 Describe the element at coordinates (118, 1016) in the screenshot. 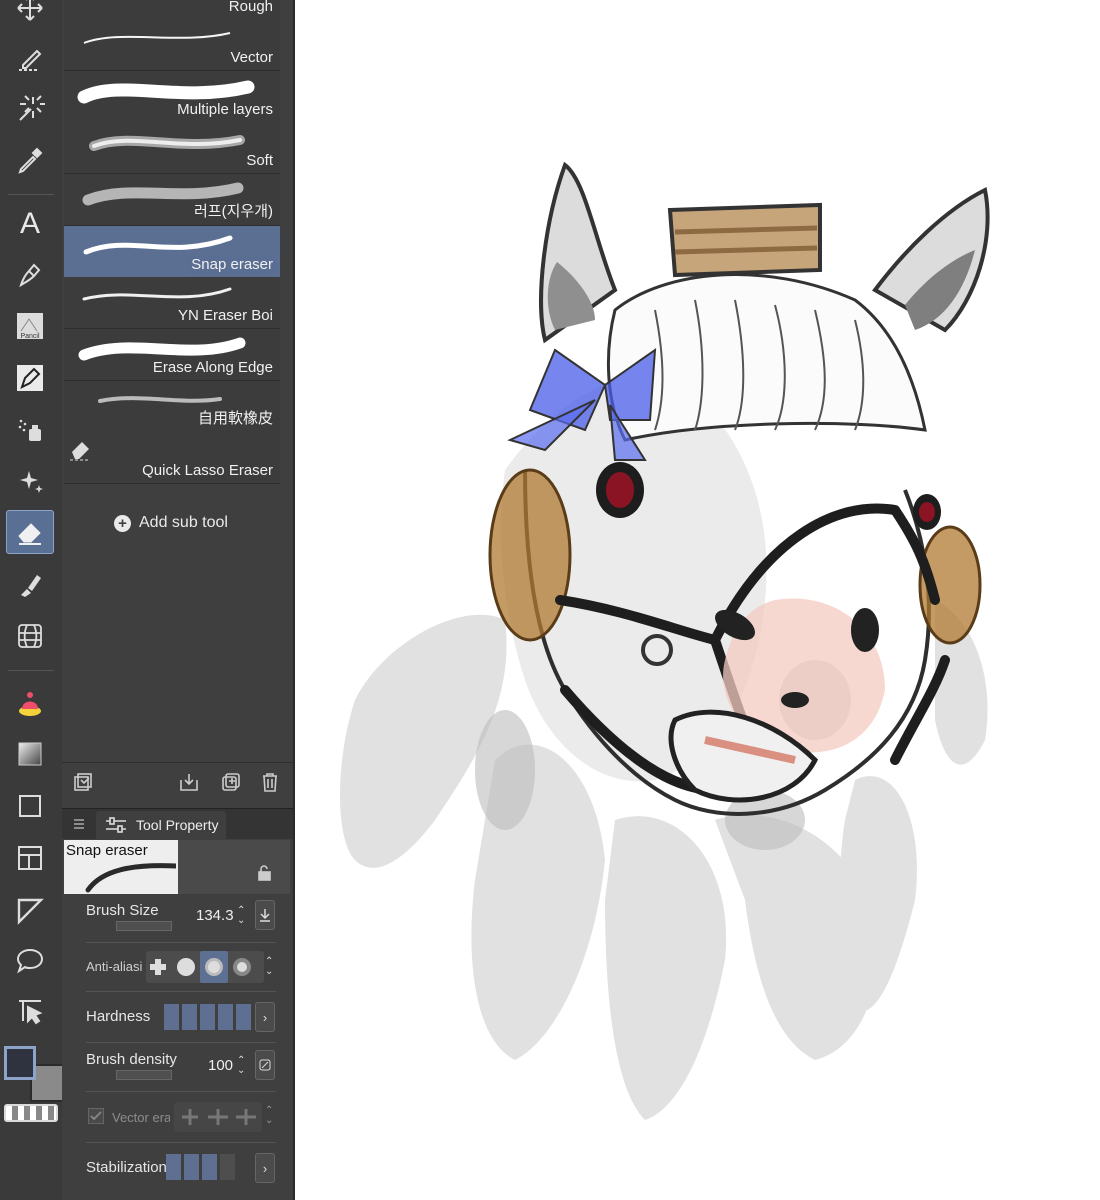

I see `hardness-label: Hardness` at that location.